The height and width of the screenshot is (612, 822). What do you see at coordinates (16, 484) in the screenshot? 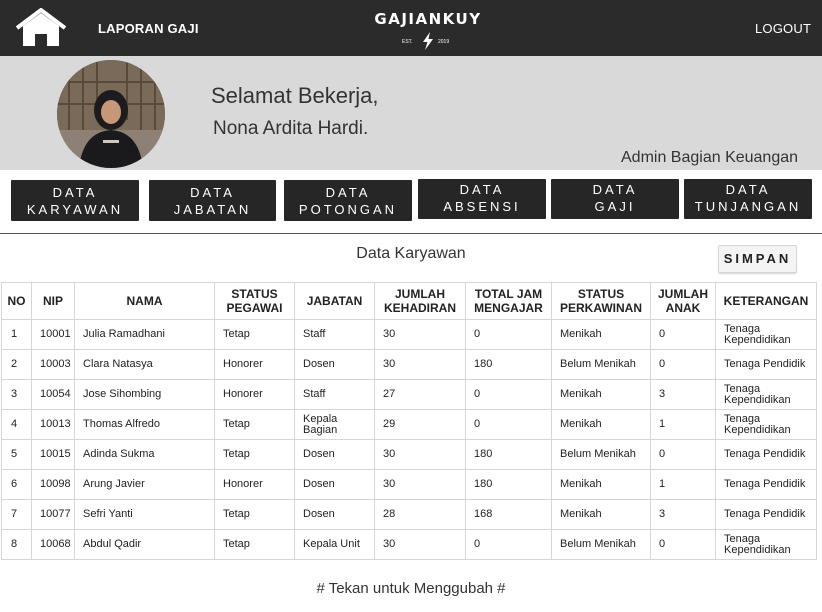
I see `cell-no: 6` at bounding box center [16, 484].